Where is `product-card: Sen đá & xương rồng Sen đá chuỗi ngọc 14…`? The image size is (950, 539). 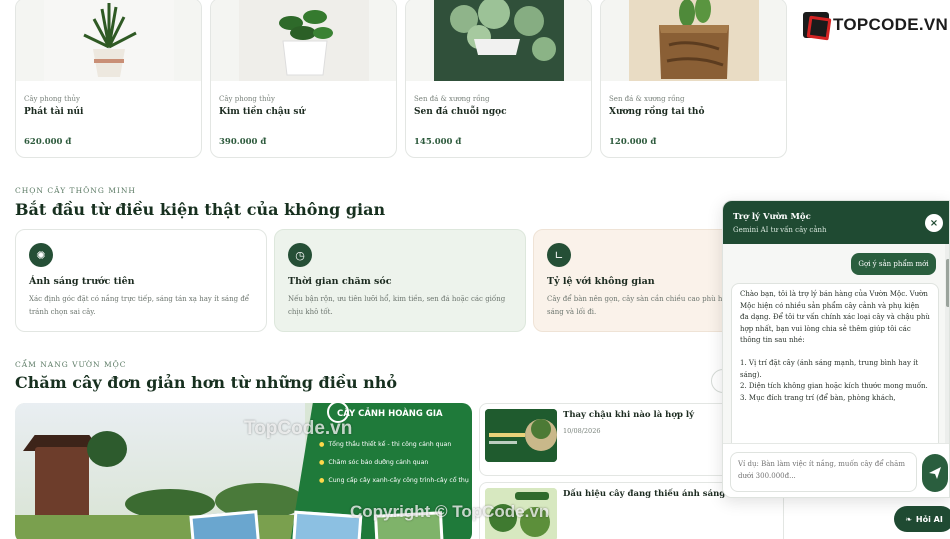
product-card: Sen đá & xương rồng Sen đá chuỗi ngọc 14… is located at coordinates (498, 79).